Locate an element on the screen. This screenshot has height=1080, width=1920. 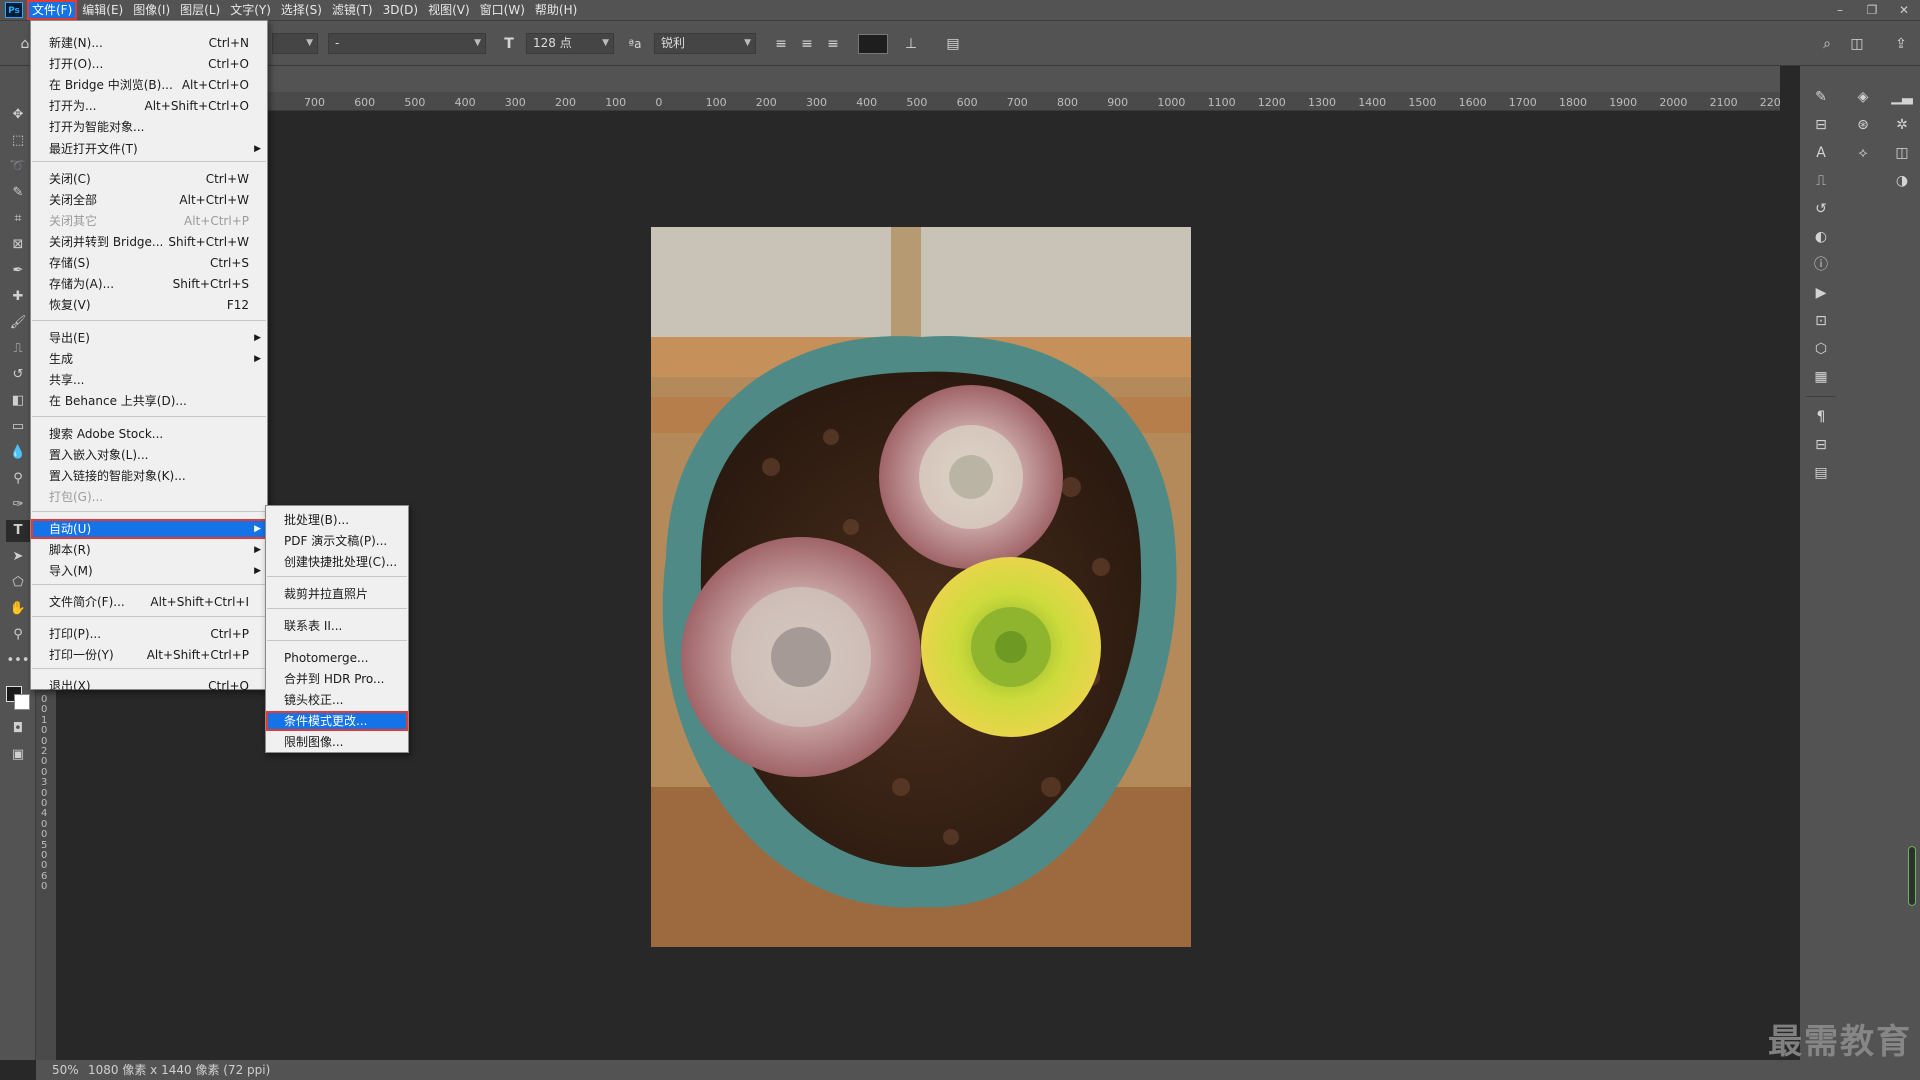
crop-tool-icon: ⌗ is located at coordinates (18, 219).